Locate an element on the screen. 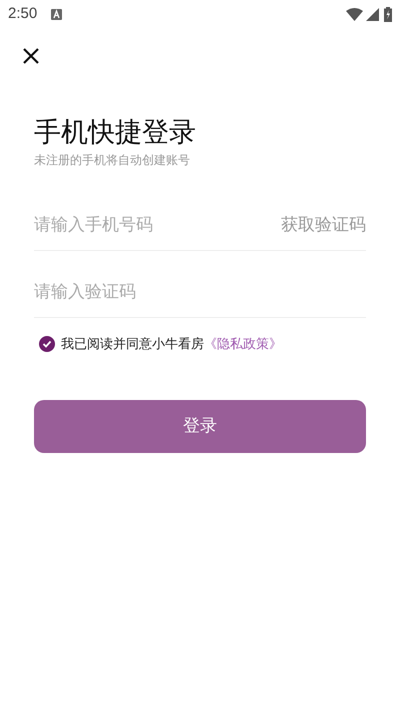 This screenshot has width=400, height=711. wifi-icon is located at coordinates (354, 14).